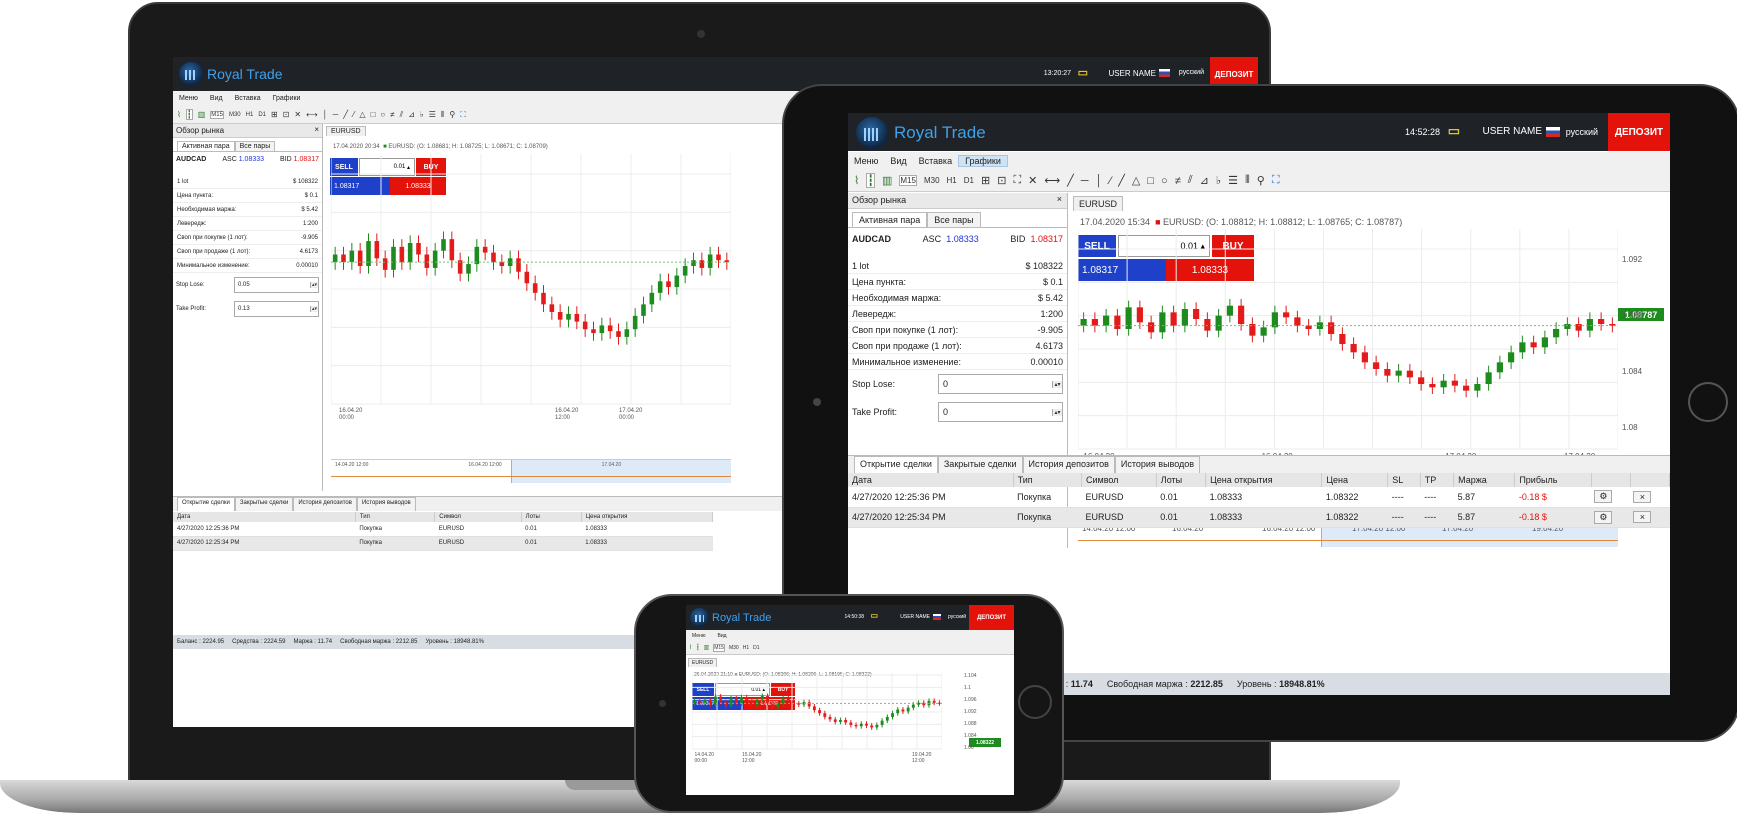 The image size is (1737, 813). Describe the element at coordinates (1000, 384) in the screenshot. I see `stop-loss-input: 0 ▴▾` at that location.